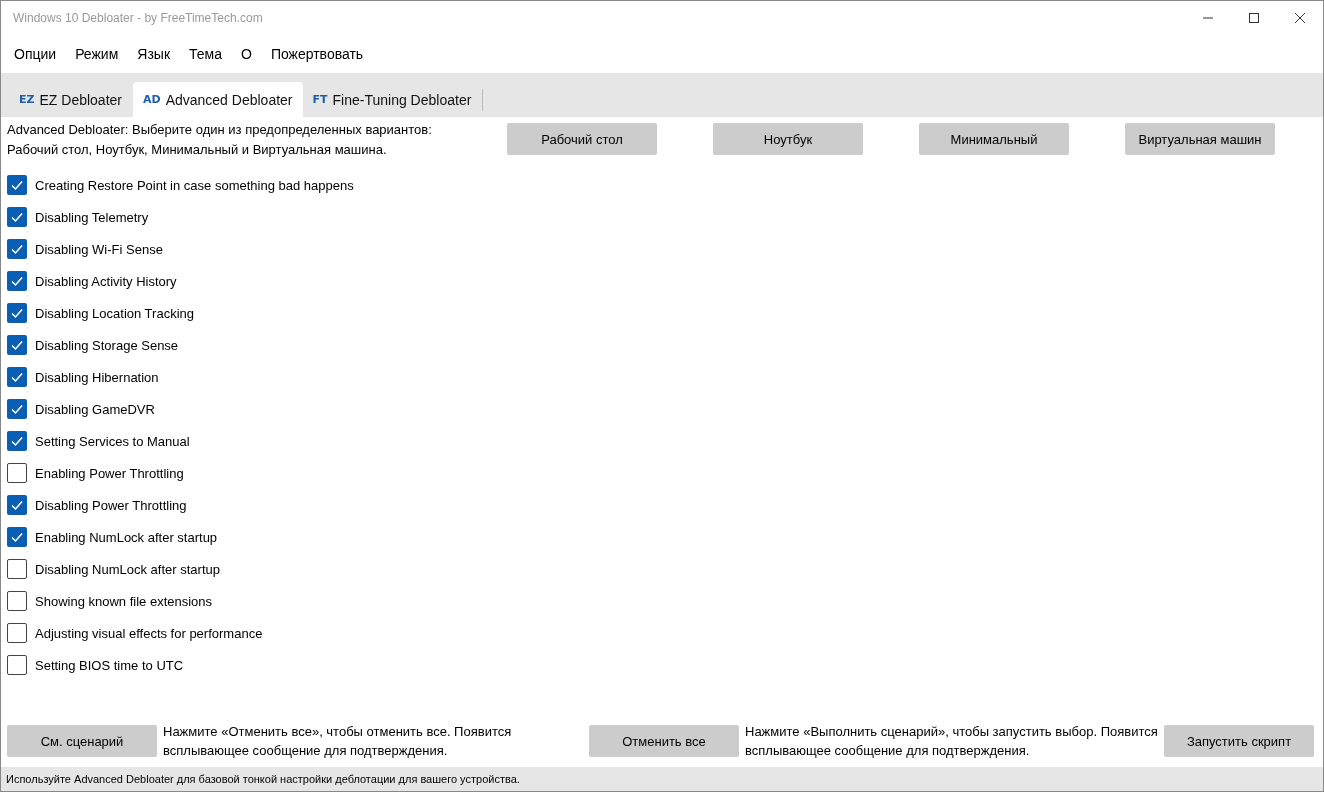 This screenshot has width=1324, height=792. Describe the element at coordinates (124, 601) in the screenshot. I see `option-label: Showing known file extensions` at that location.